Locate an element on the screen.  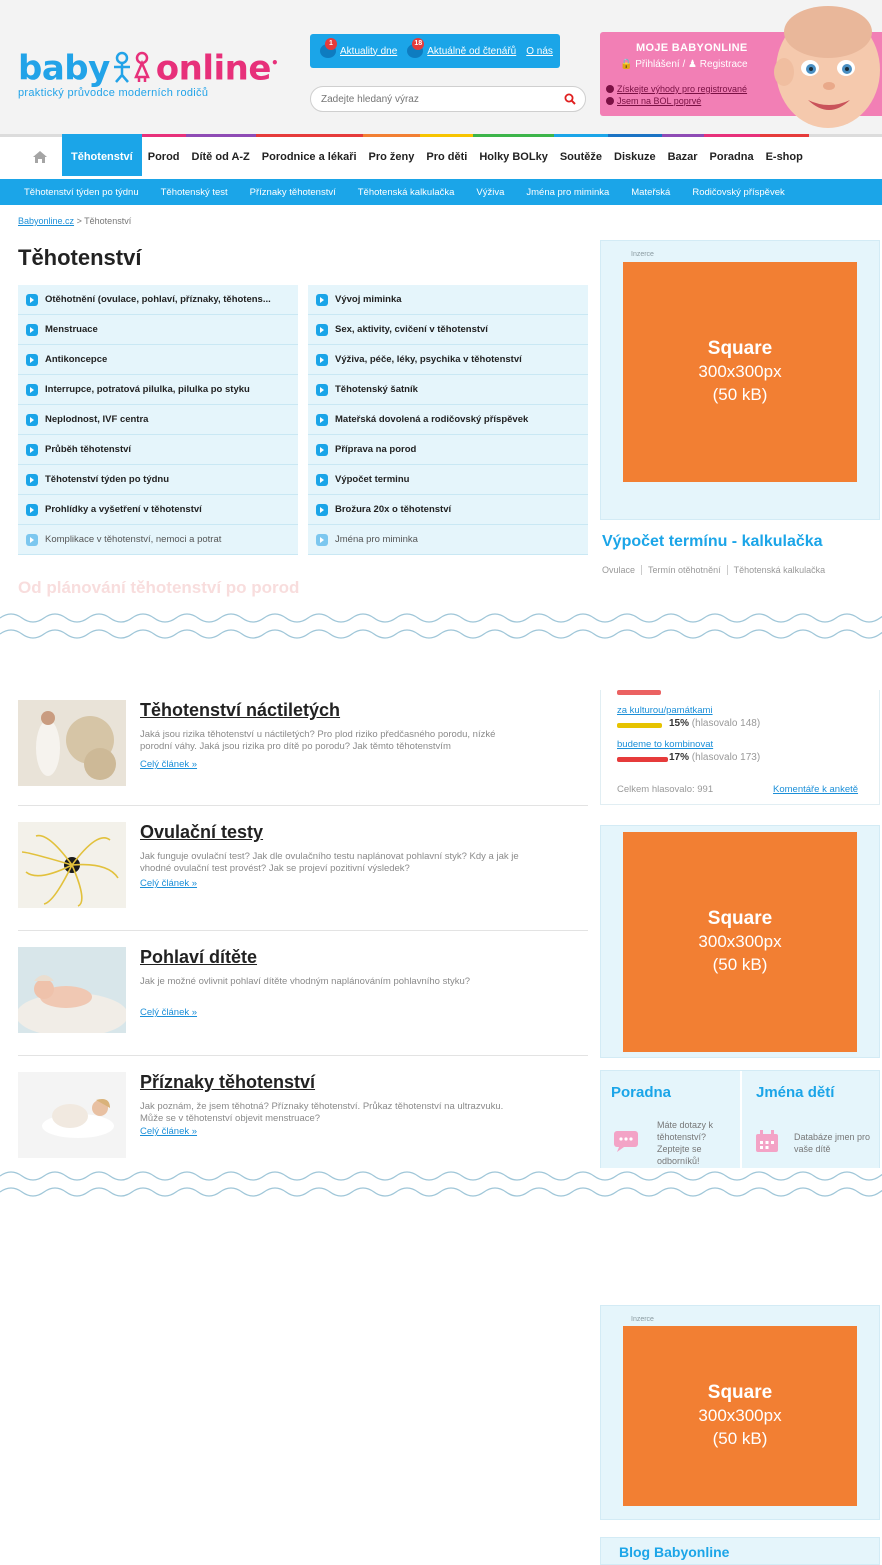
category-label: Těhotenský šatník is located at coordinates (376, 389).